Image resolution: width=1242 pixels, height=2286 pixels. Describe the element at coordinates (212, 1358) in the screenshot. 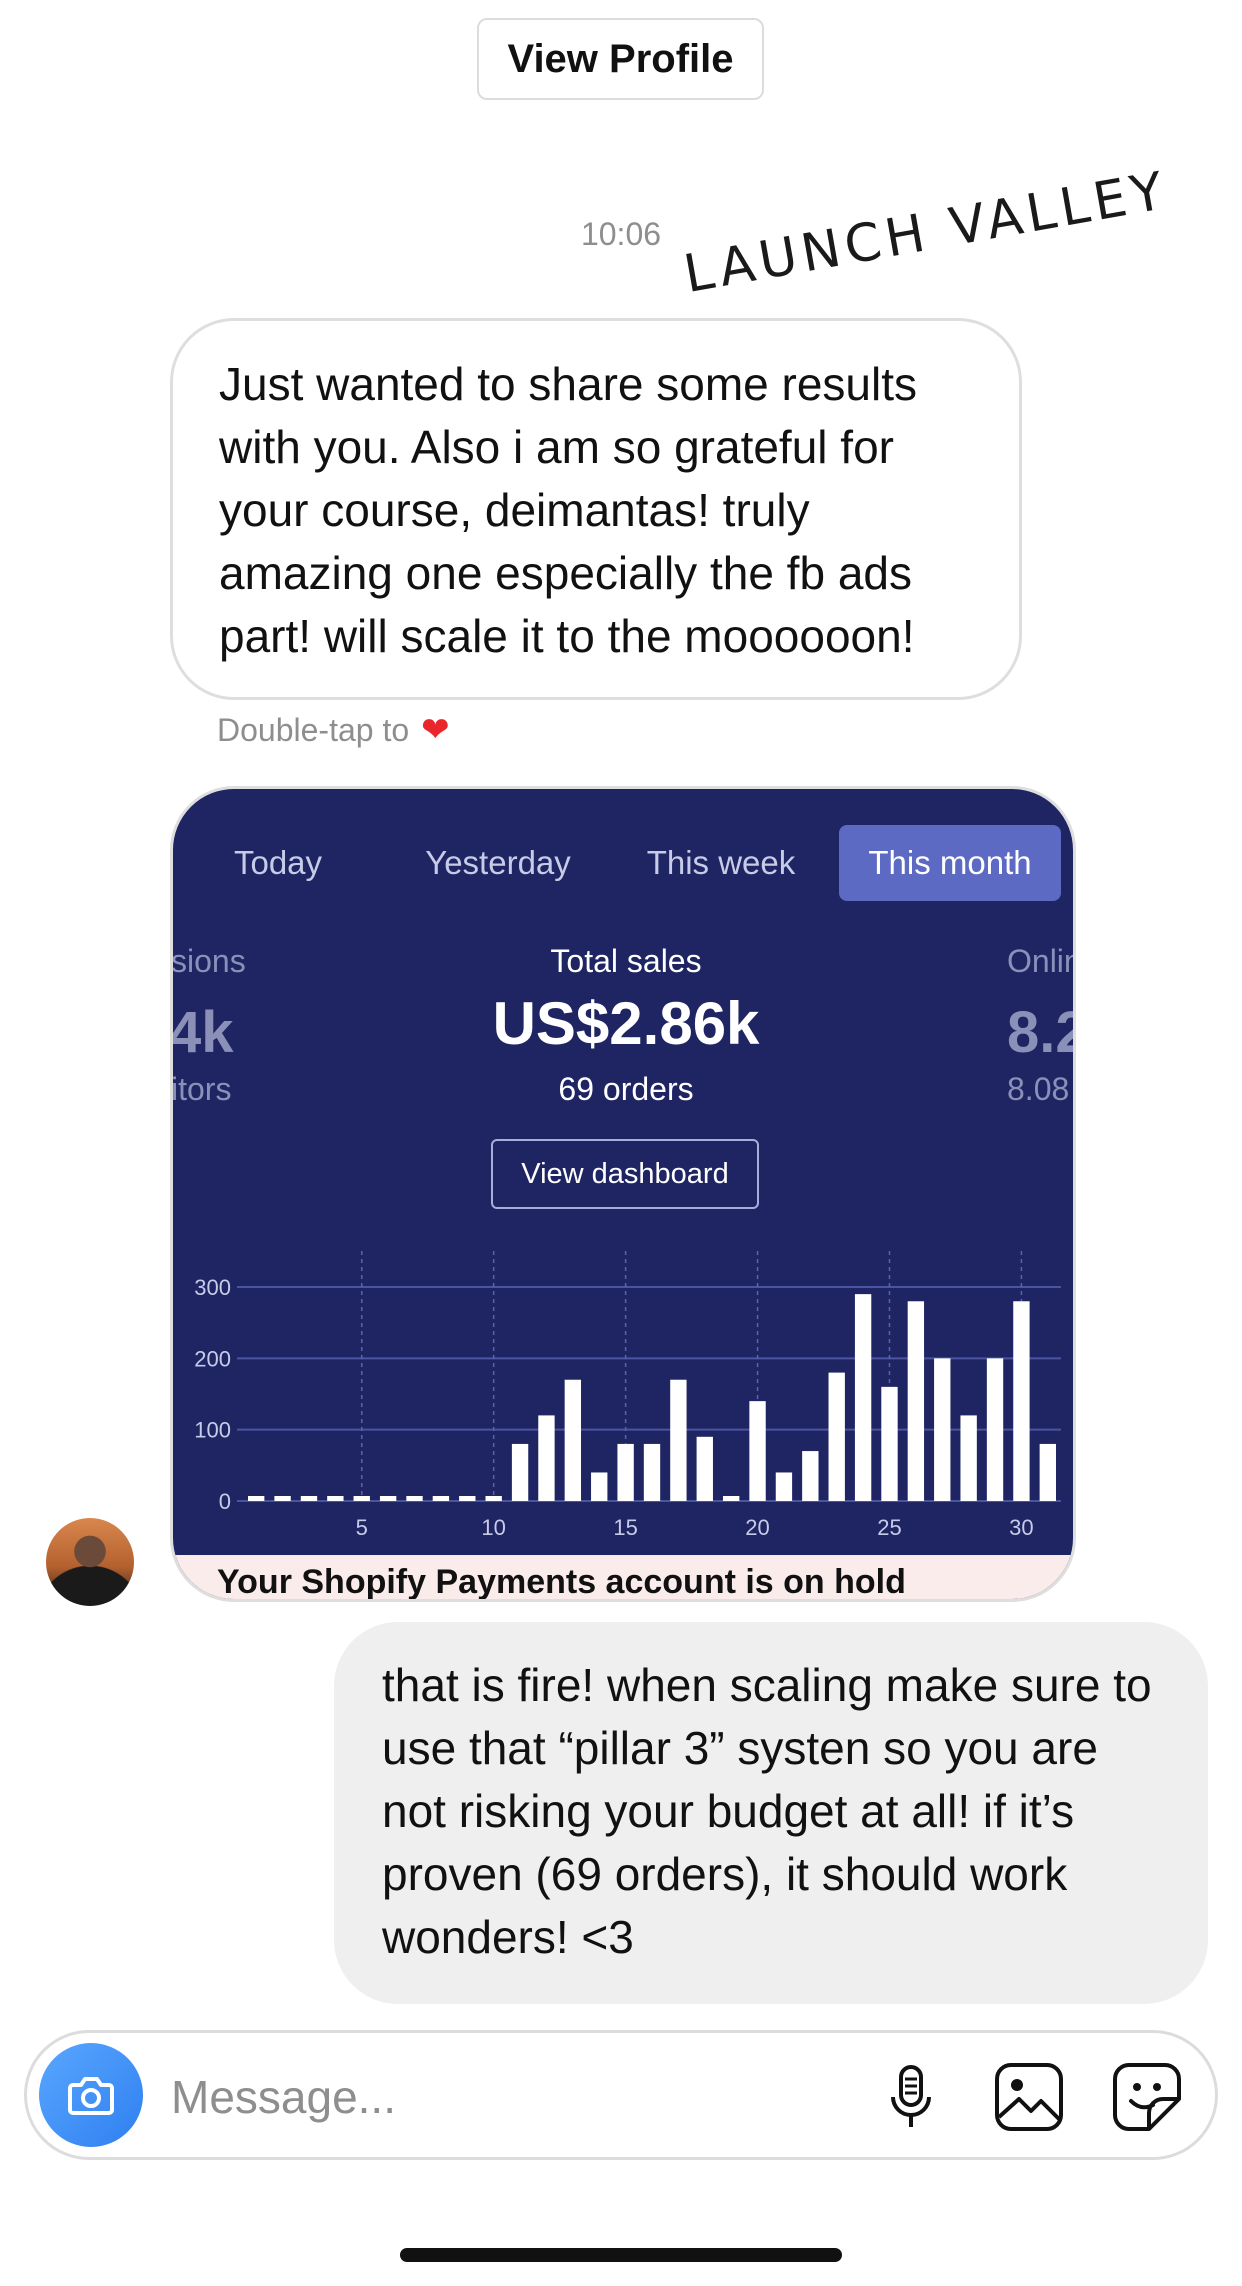

I see `y-tick-label: 200` at that location.